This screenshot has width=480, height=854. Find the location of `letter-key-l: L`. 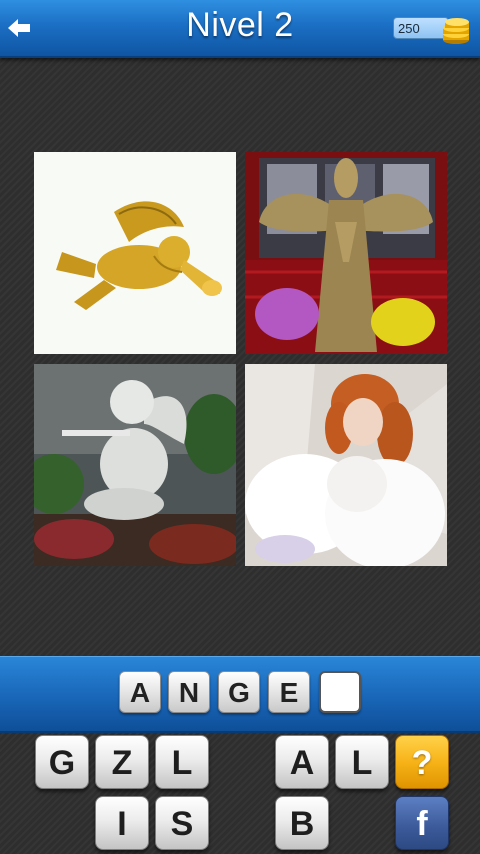

letter-key-l: L is located at coordinates (182, 762).